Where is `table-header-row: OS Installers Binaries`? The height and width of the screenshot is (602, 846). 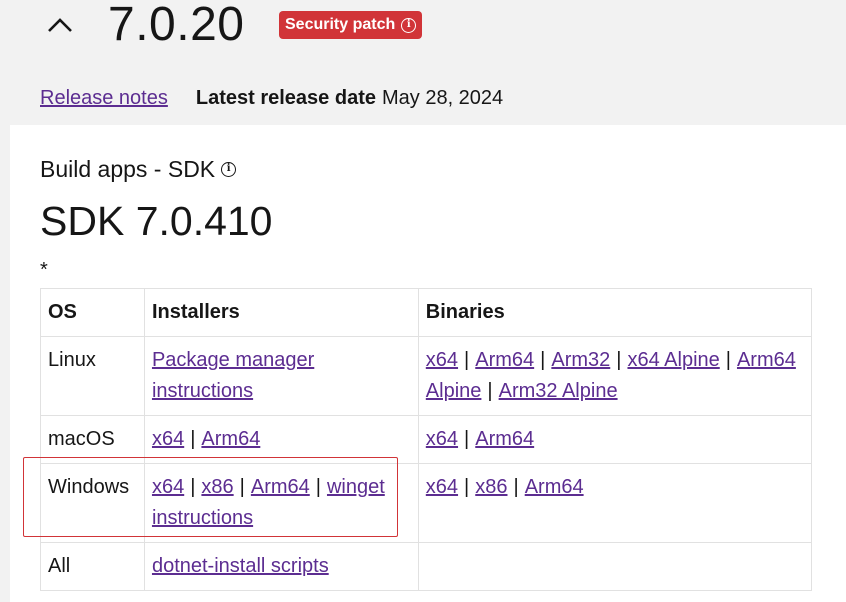 table-header-row: OS Installers Binaries is located at coordinates (426, 312).